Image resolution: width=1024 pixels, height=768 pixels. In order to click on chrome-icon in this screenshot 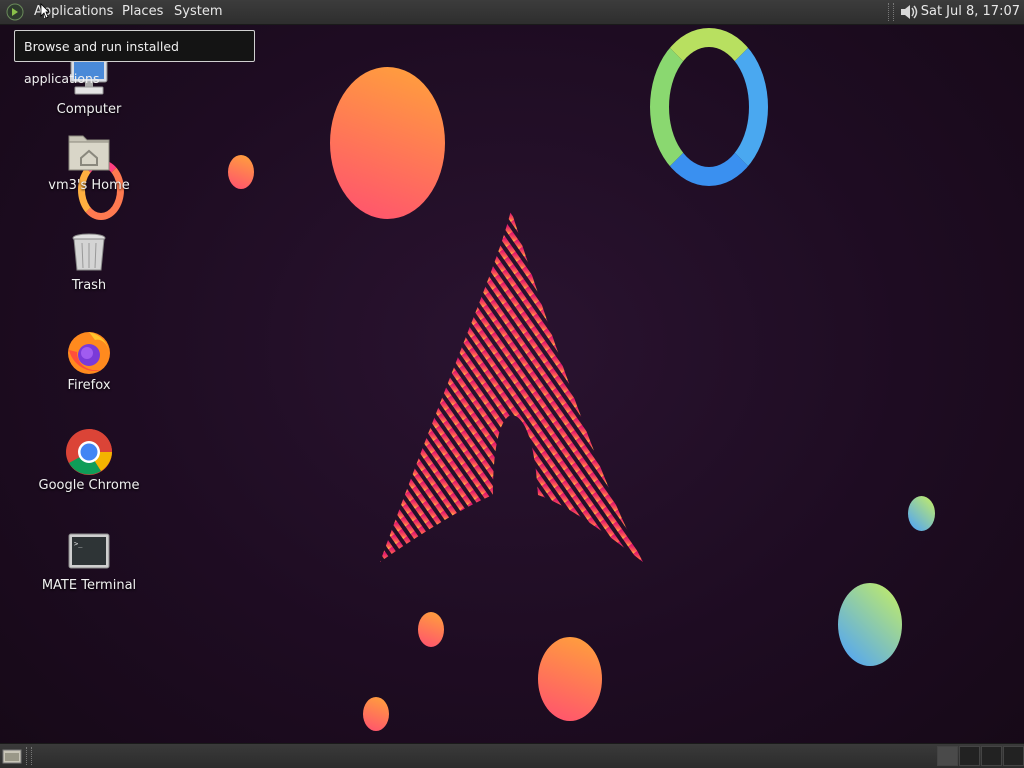, I will do `click(89, 452)`.